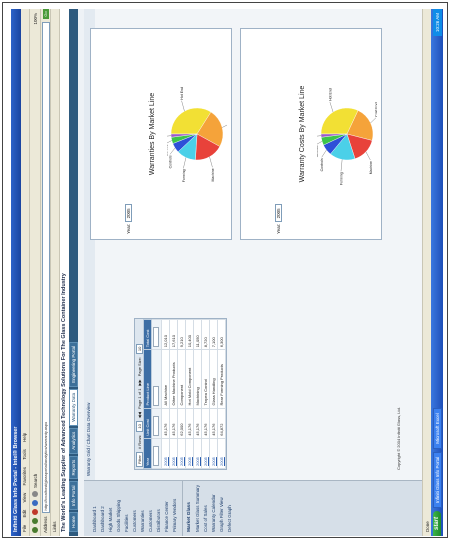 Image resolution: width=456 pixels, height=542 pixels. What do you see at coordinates (102, 508) in the screenshot?
I see `sidebar-item: Dashboard 2` at bounding box center [102, 508].